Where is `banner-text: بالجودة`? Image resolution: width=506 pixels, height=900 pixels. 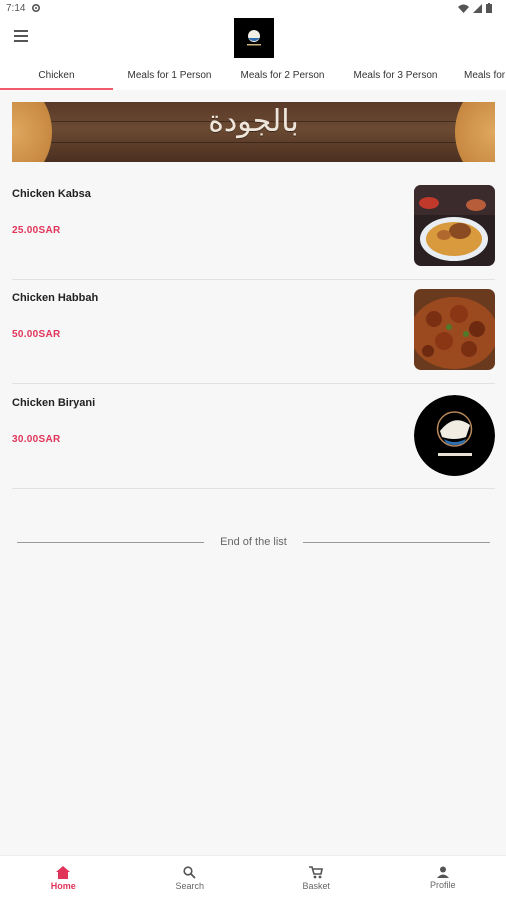 banner-text: بالجودة is located at coordinates (253, 121).